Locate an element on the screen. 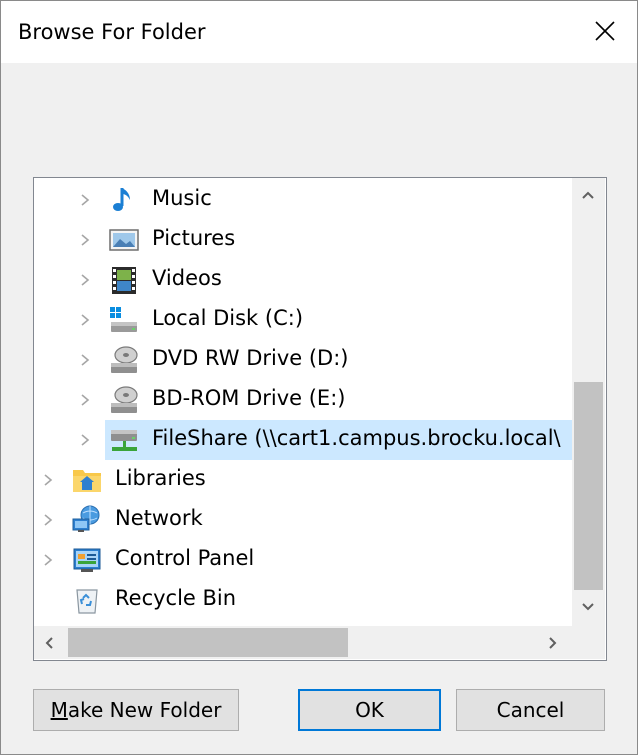 The image size is (638, 755). vertical-scroll-thumb is located at coordinates (588, 486).